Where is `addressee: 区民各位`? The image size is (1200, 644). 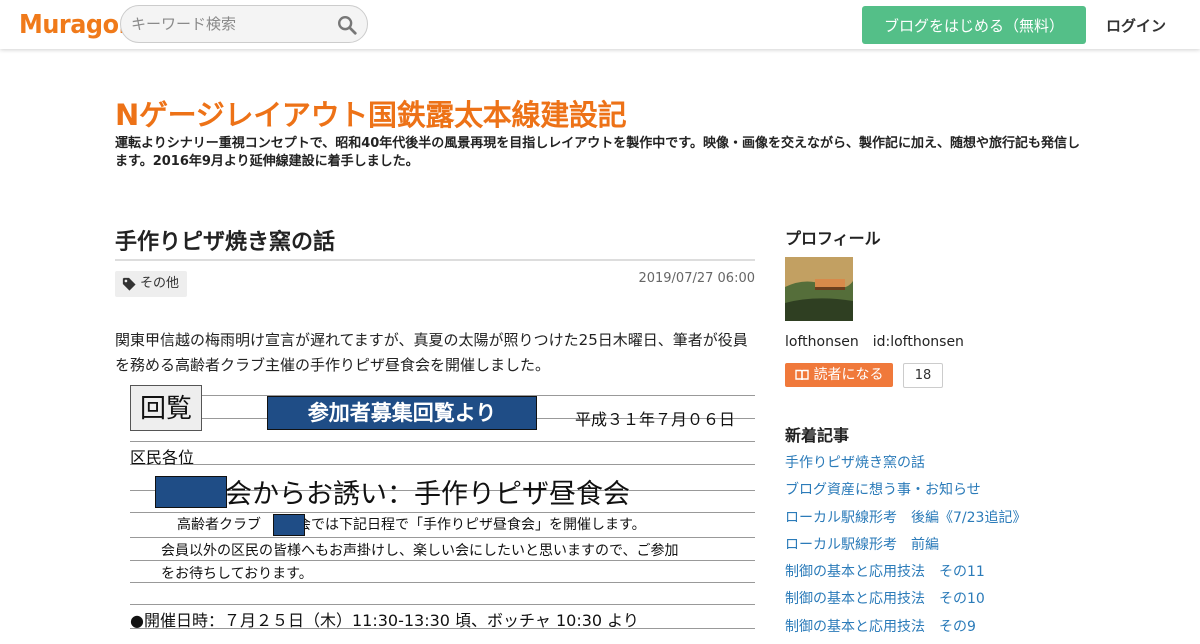
addressee: 区民各位 is located at coordinates (162, 457).